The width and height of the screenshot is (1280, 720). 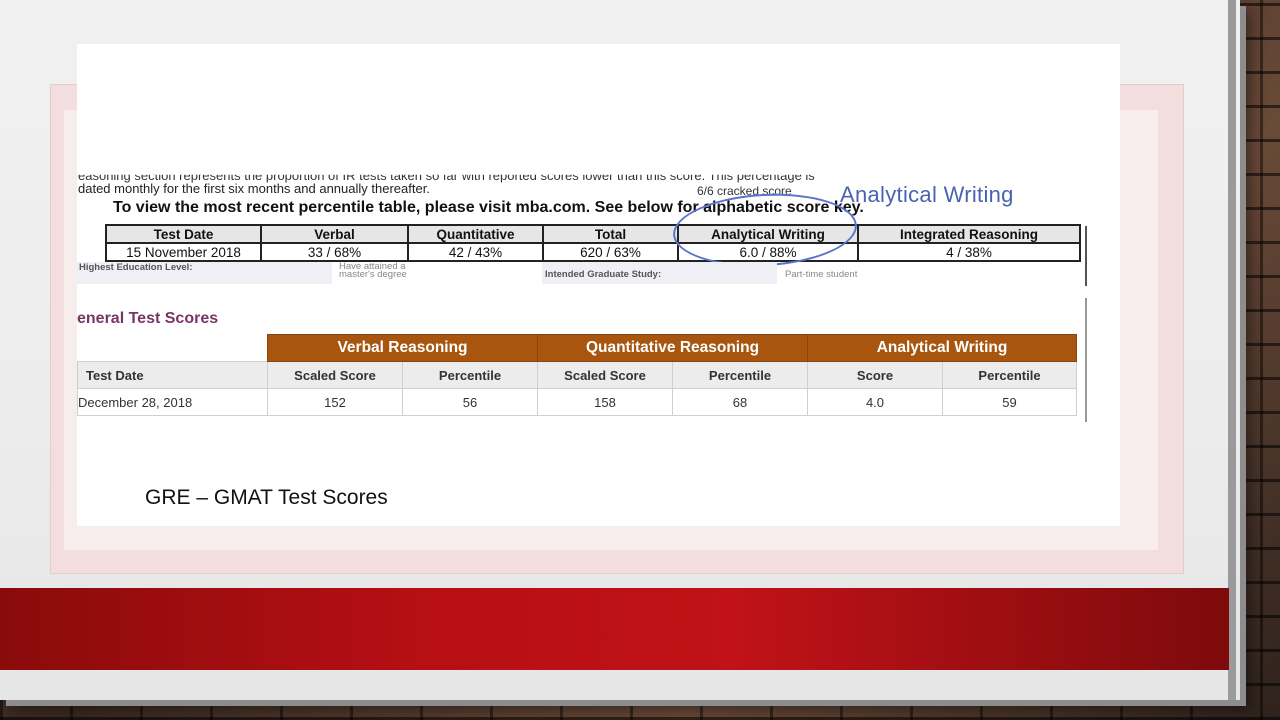 I want to click on gre-group-quantitative: Quantitative Reasoning, so click(x=672, y=348).